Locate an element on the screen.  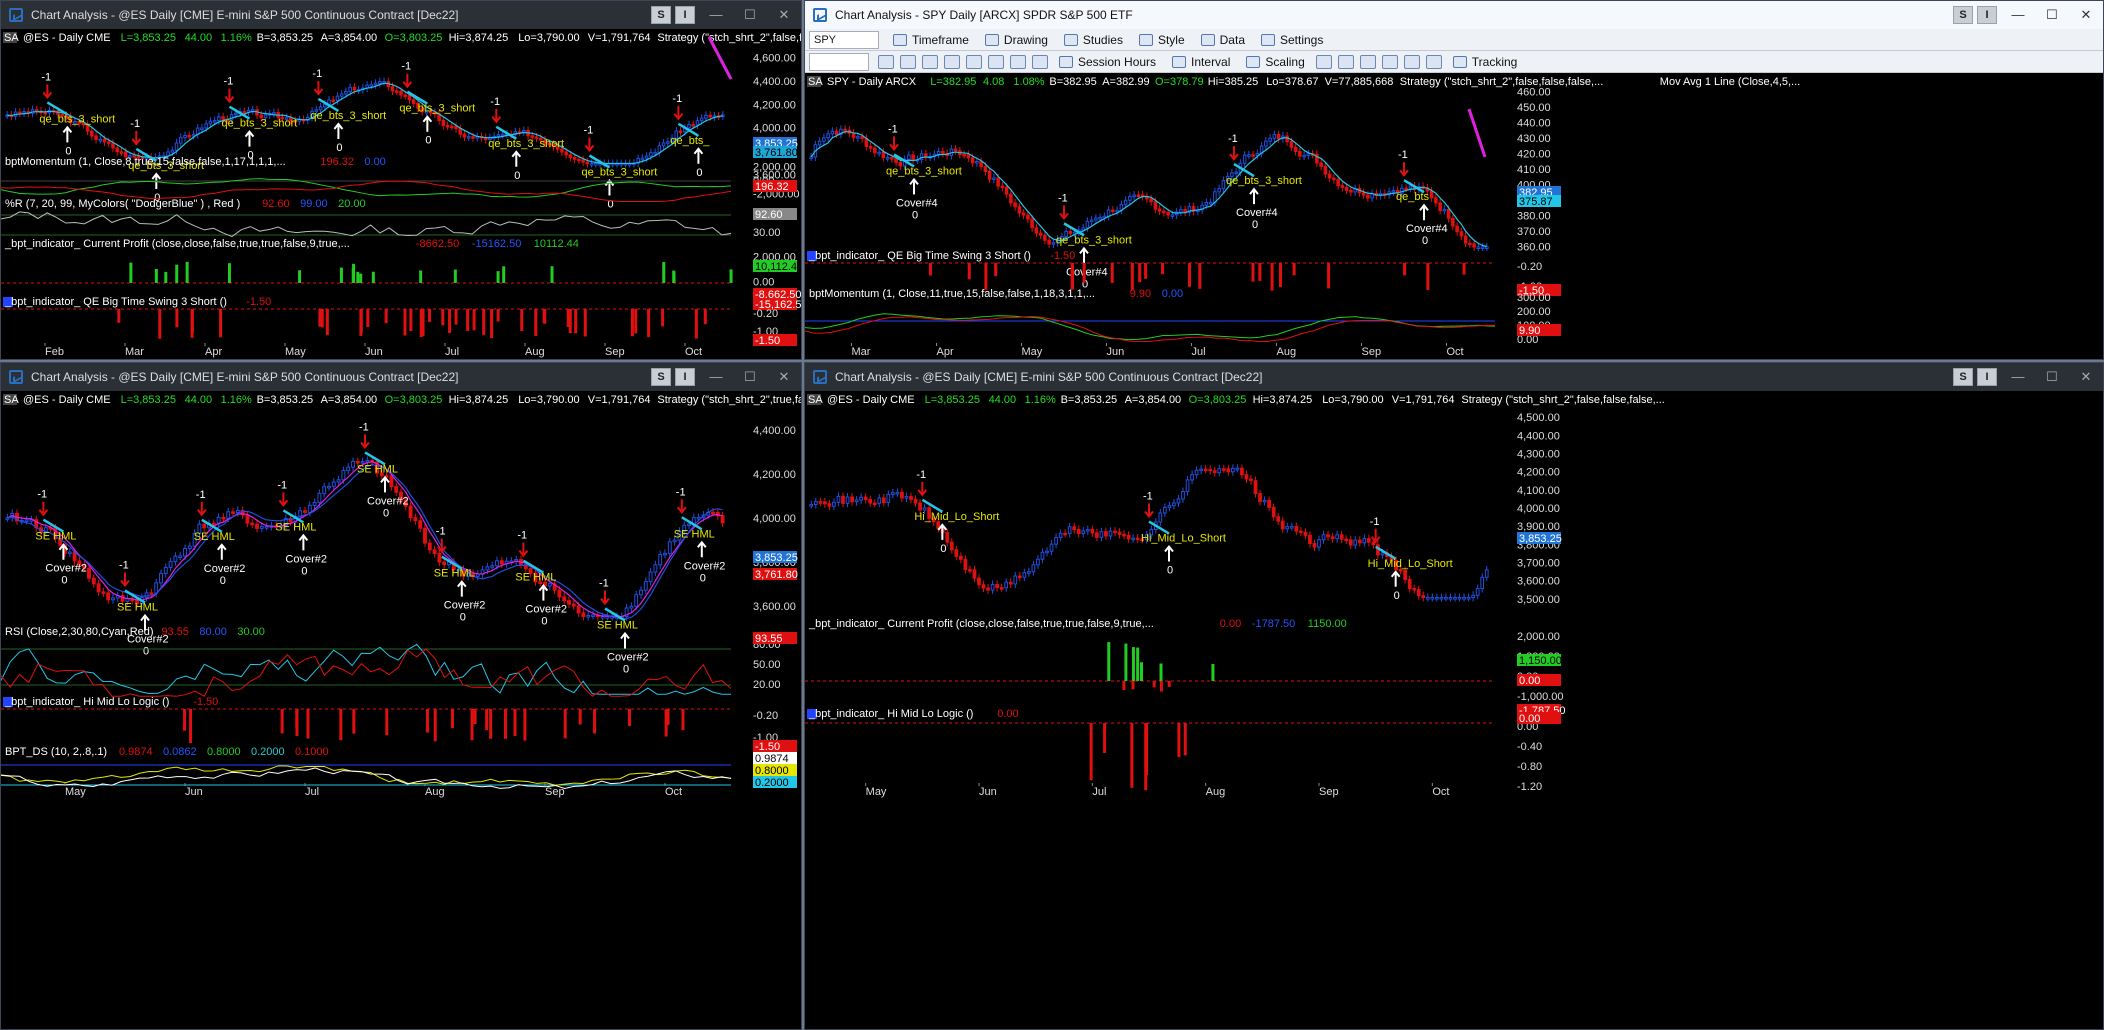
timeframe-menu: Timeframe is located at coordinates (931, 40).